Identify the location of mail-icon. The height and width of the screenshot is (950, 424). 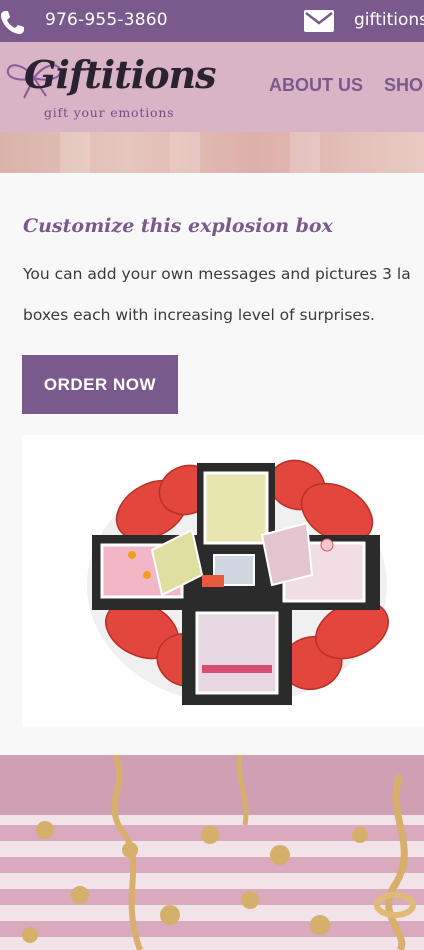
(319, 21).